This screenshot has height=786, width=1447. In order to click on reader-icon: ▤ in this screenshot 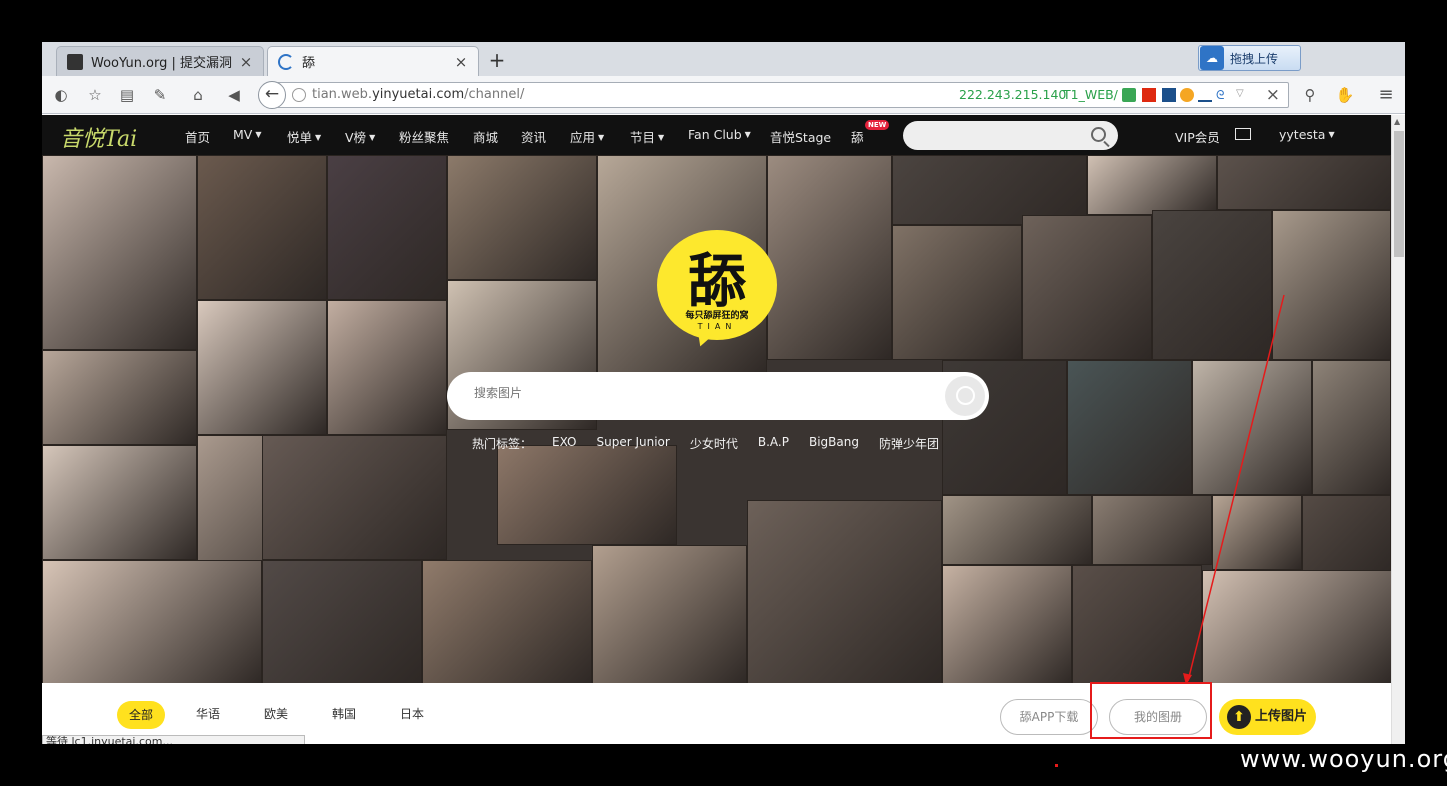, I will do `click(127, 95)`.